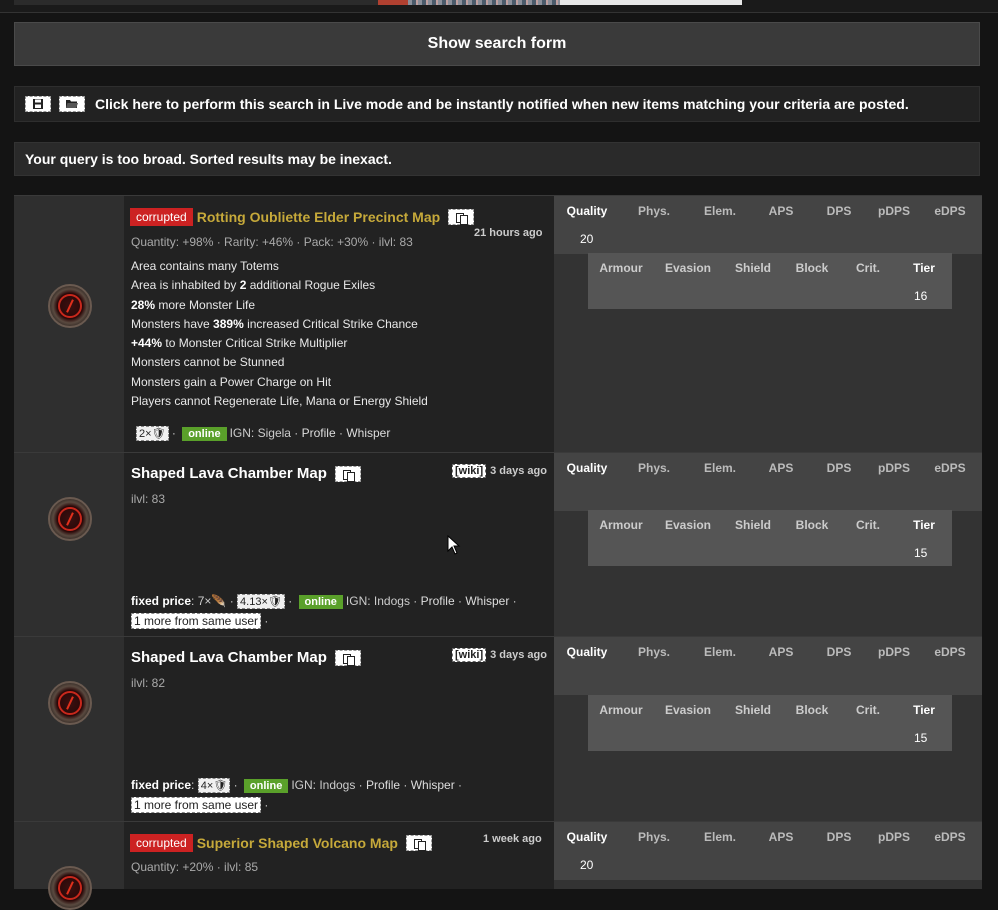 The height and width of the screenshot is (910, 998). Describe the element at coordinates (499, 6) in the screenshot. I see `top-banner-strip` at that location.